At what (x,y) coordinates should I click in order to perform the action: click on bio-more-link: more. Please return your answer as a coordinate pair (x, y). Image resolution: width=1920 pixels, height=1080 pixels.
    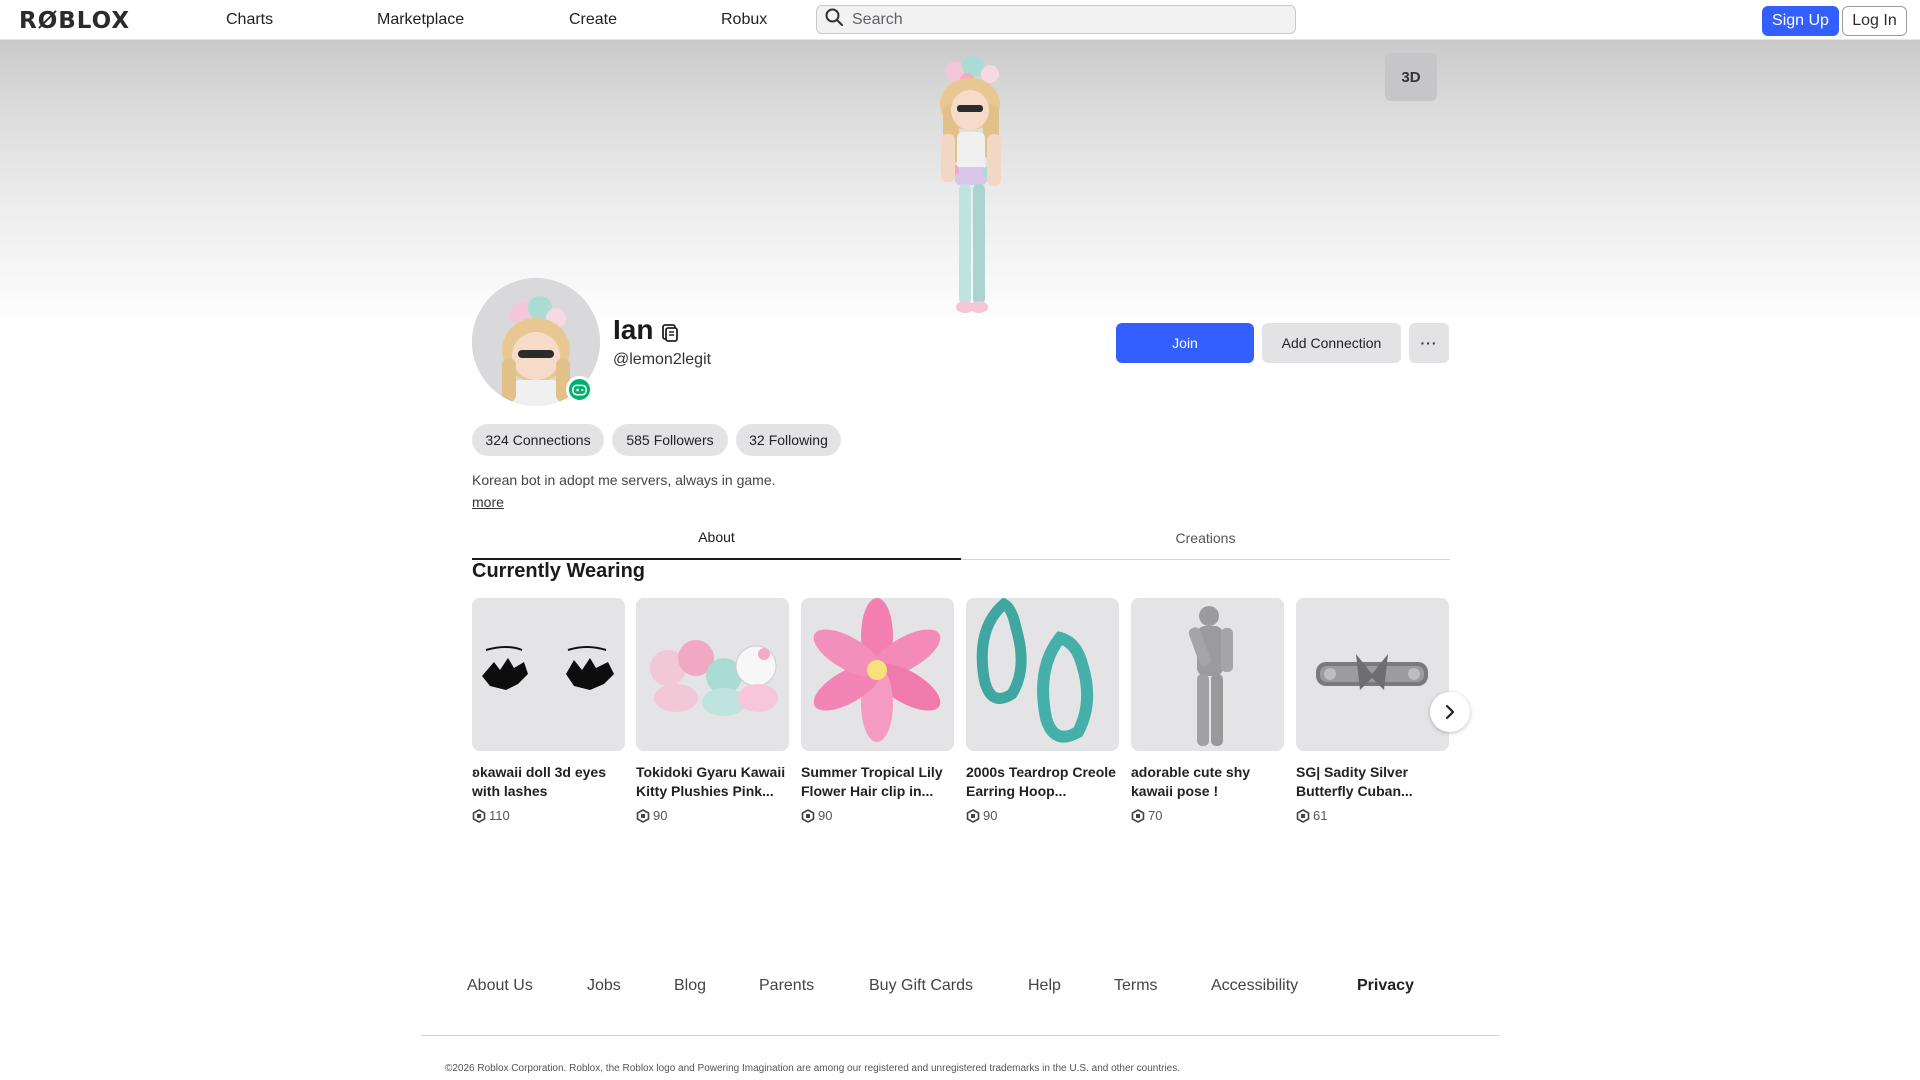
    Looking at the image, I should click on (488, 502).